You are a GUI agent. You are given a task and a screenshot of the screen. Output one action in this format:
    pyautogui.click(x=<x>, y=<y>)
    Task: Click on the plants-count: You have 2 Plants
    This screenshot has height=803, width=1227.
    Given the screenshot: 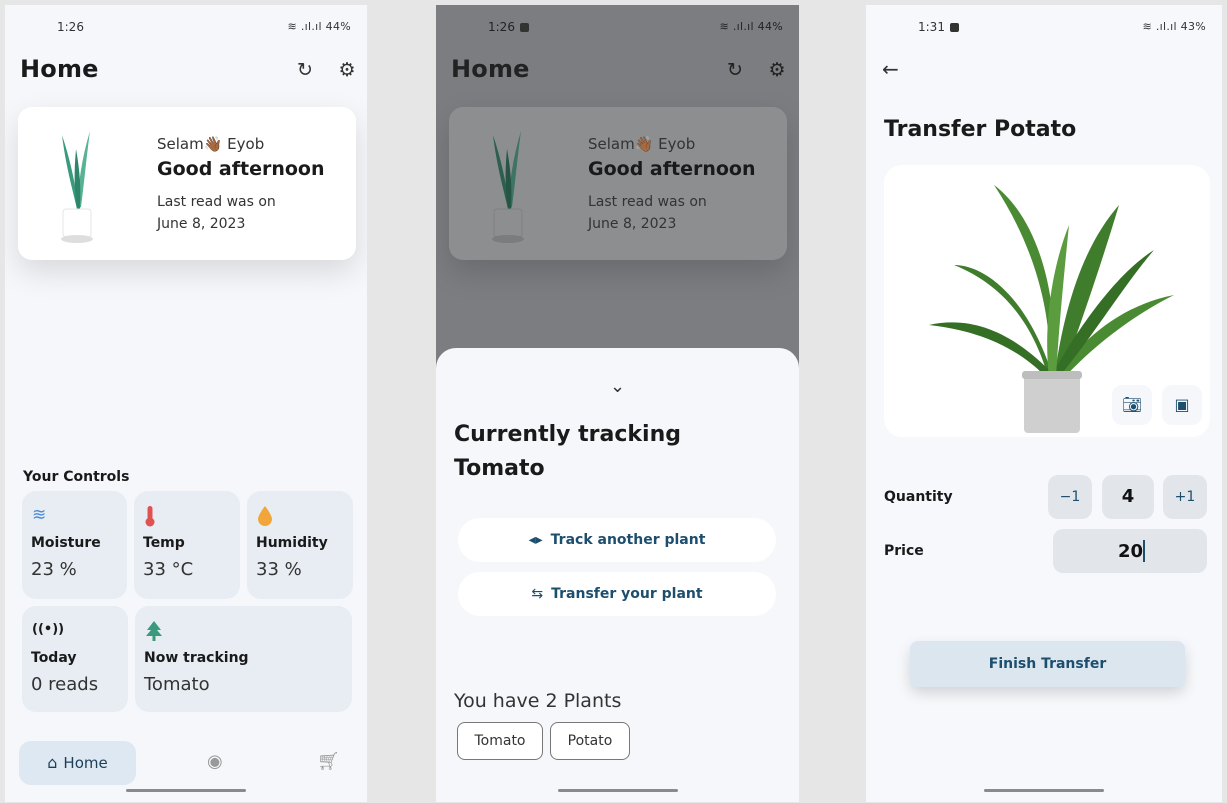 What is the action you would take?
    pyautogui.click(x=538, y=701)
    